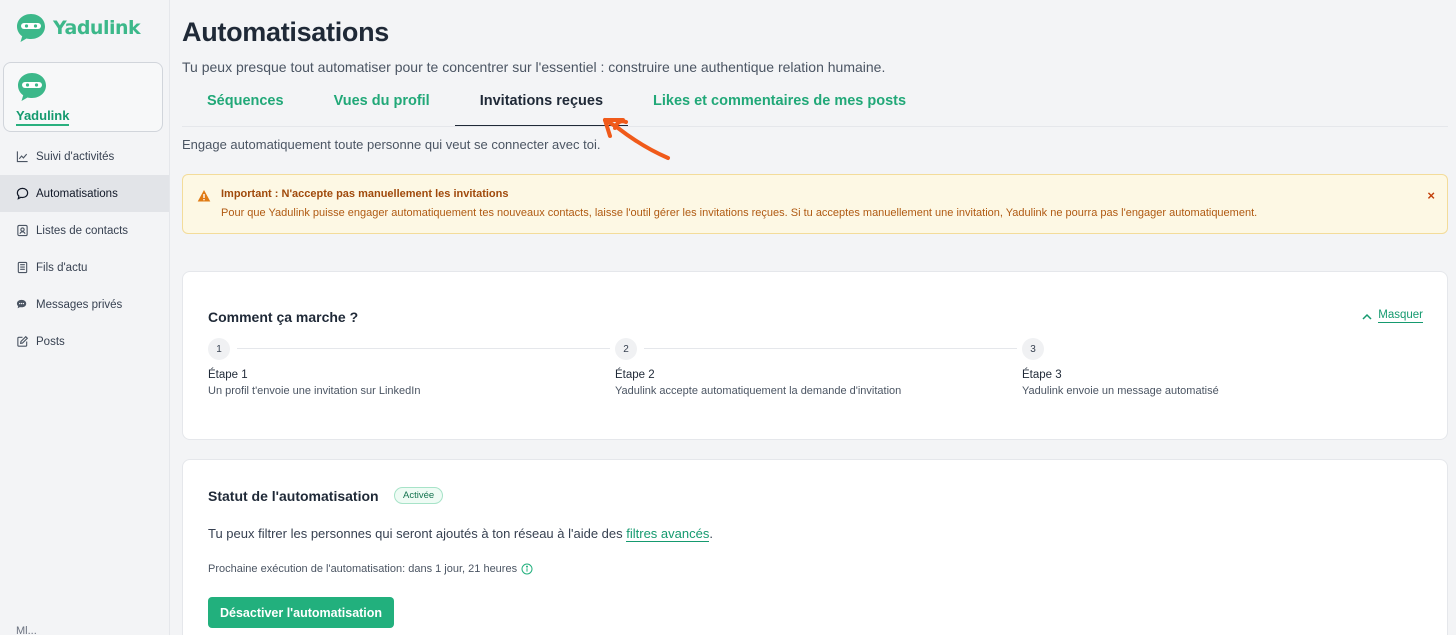 This screenshot has width=1456, height=635. I want to click on sidebar-item-label: Suivi d'activités, so click(75, 156).